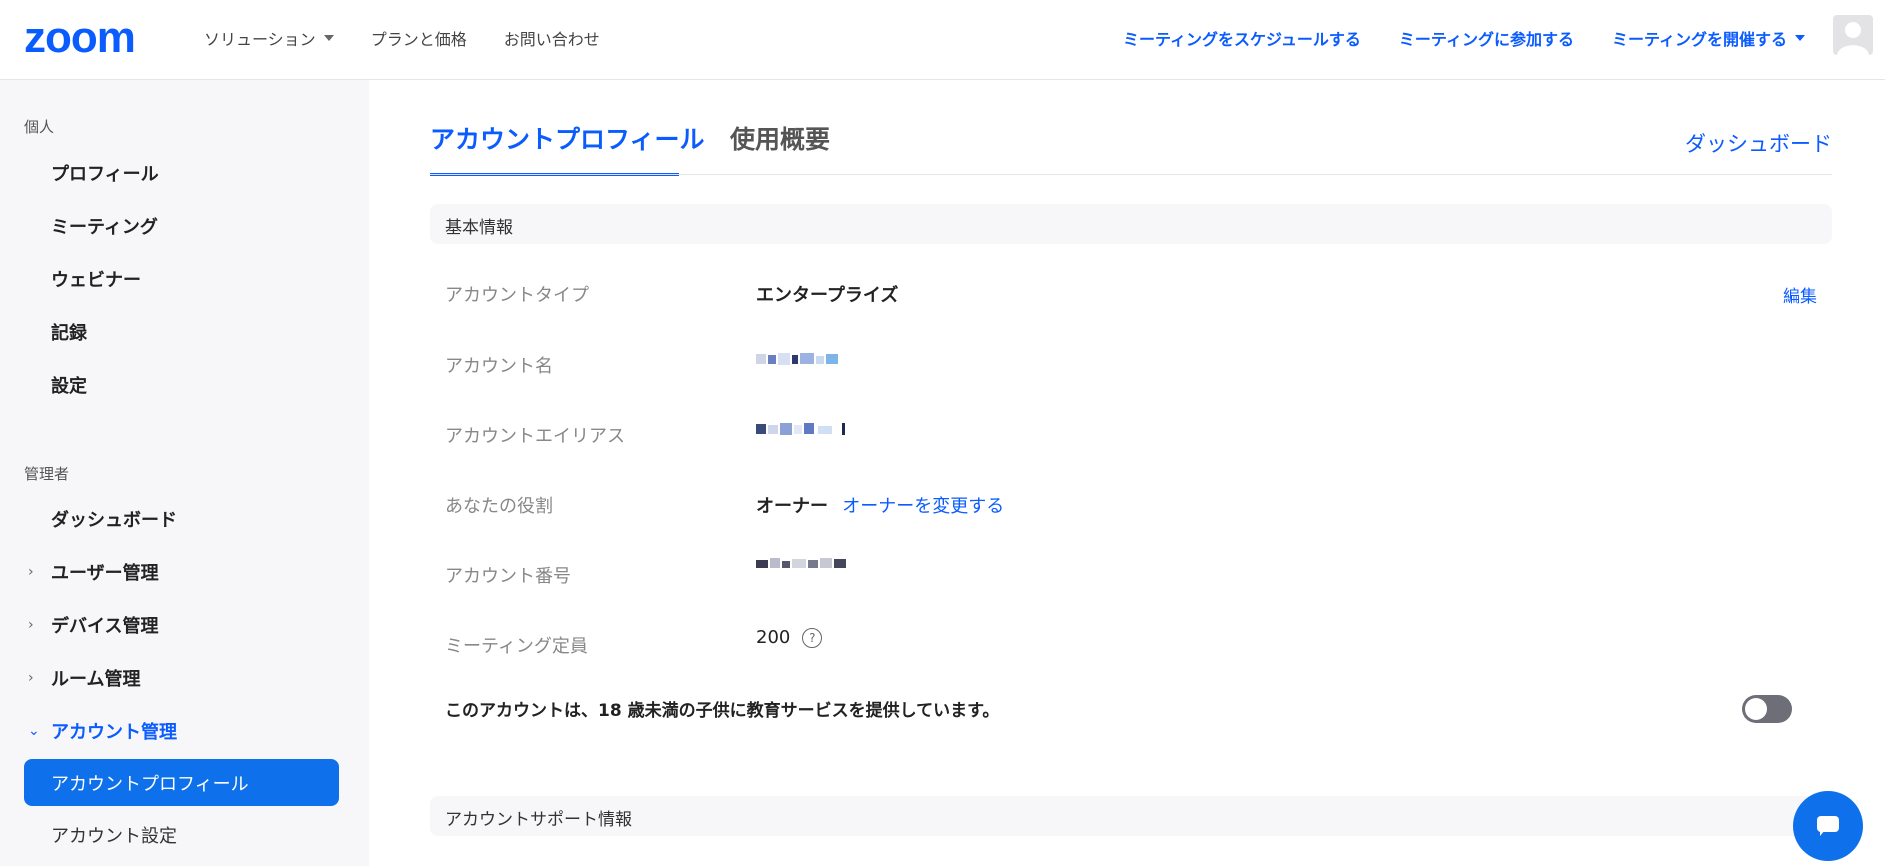  I want to click on nav-contact: お問い合わせ, so click(552, 38).